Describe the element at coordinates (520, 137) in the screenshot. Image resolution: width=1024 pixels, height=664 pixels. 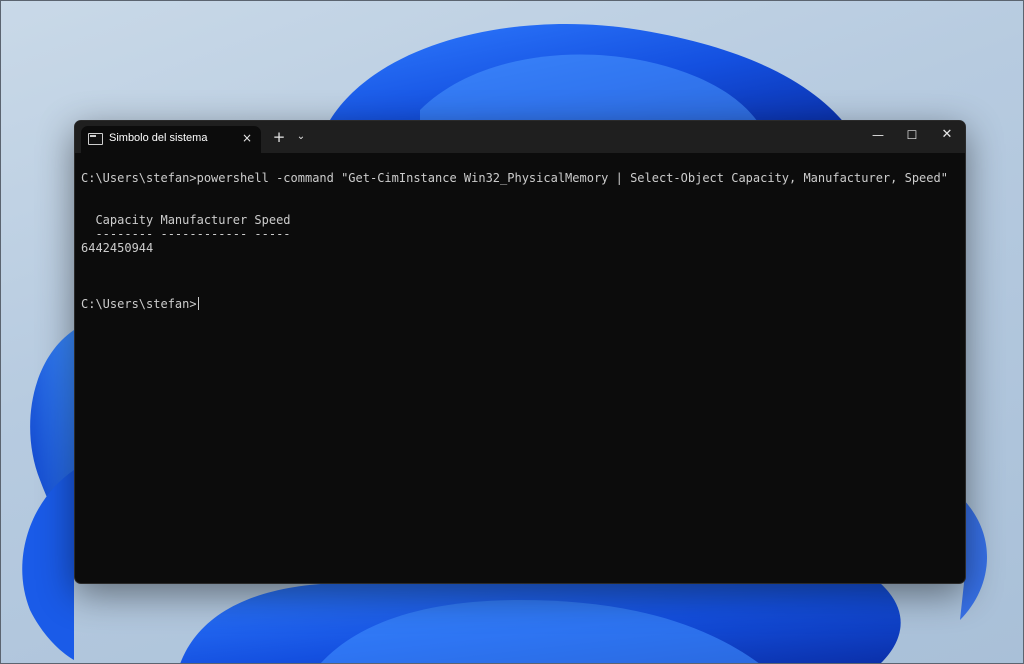
I see `title-bar: Simbolo del sistema × + ⌄ — ☐ ✕` at that location.